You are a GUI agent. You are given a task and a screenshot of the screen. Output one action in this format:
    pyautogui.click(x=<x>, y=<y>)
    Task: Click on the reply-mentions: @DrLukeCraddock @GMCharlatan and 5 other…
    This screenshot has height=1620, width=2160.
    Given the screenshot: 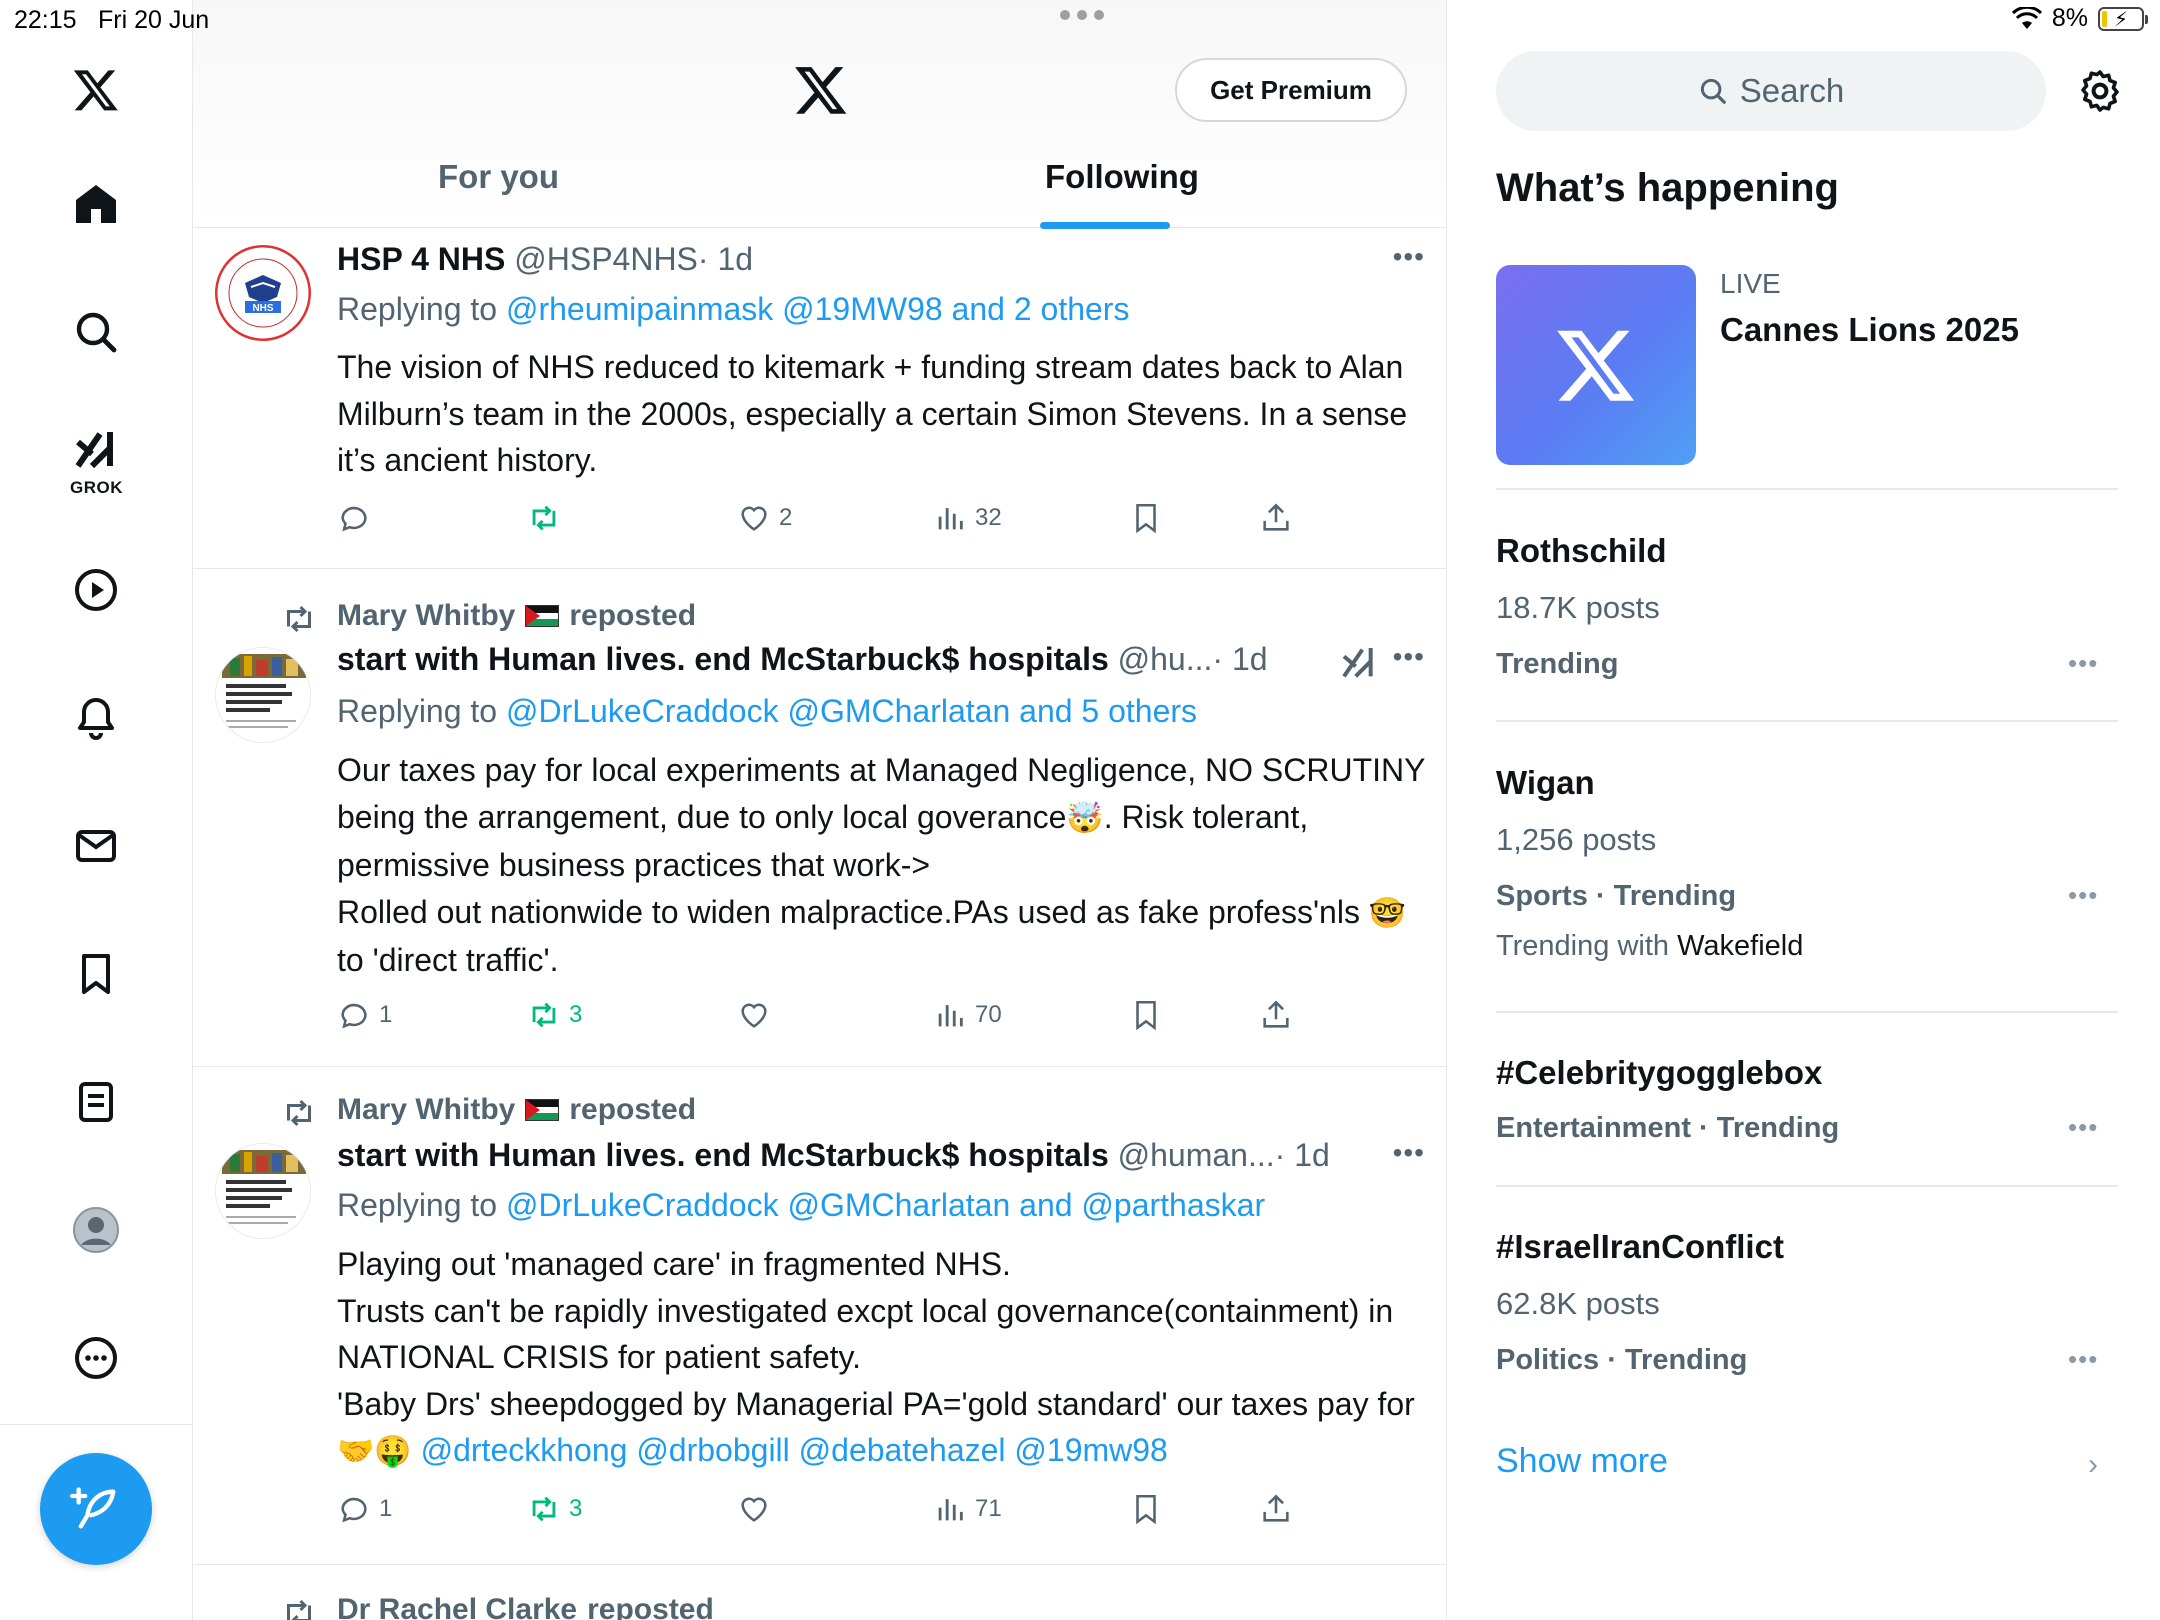 What is the action you would take?
    pyautogui.click(x=851, y=711)
    